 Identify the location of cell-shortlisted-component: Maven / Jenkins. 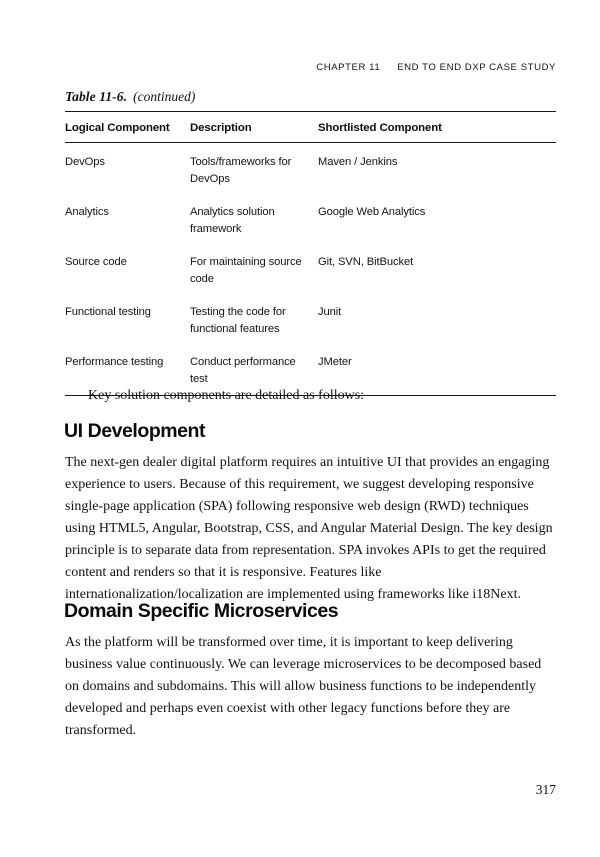
(358, 162).